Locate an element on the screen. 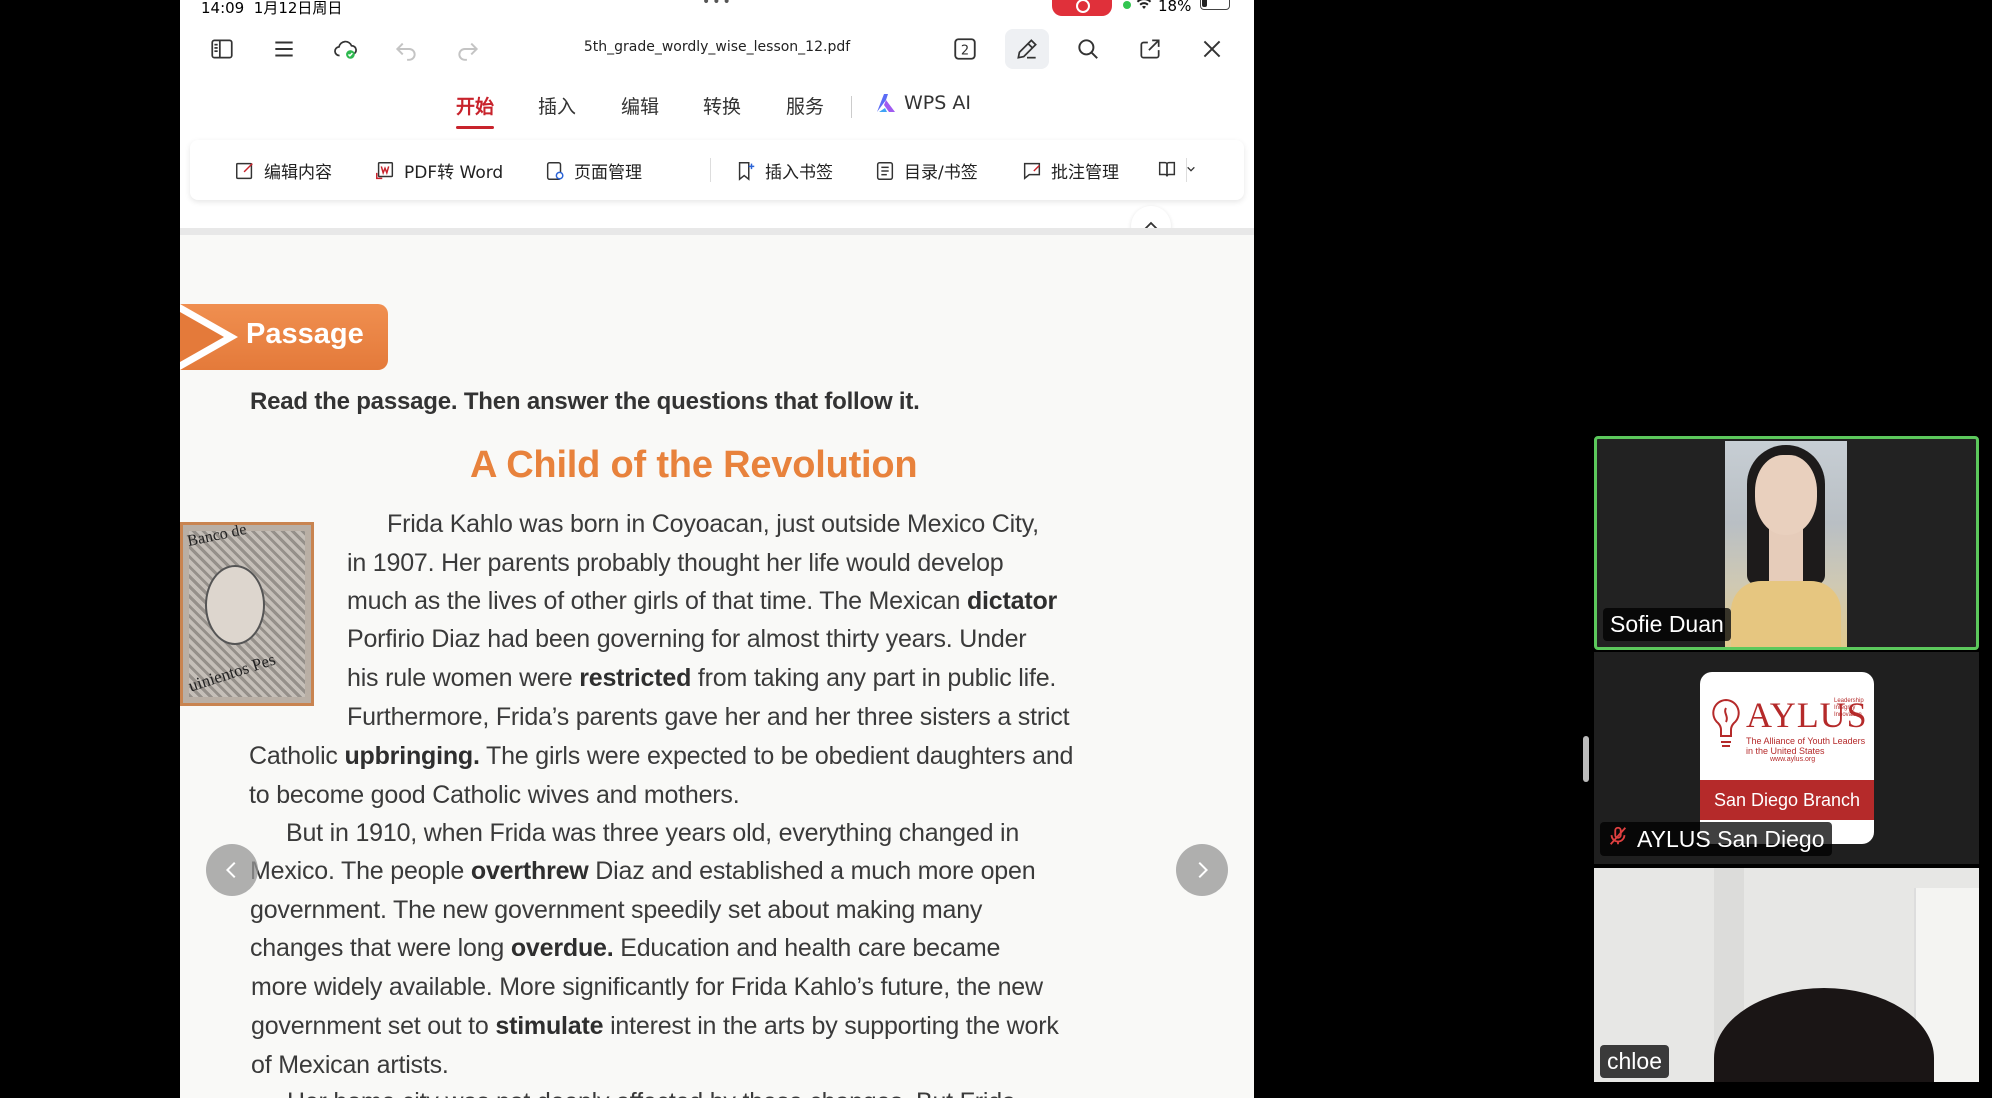  book-icon is located at coordinates (1167, 169).